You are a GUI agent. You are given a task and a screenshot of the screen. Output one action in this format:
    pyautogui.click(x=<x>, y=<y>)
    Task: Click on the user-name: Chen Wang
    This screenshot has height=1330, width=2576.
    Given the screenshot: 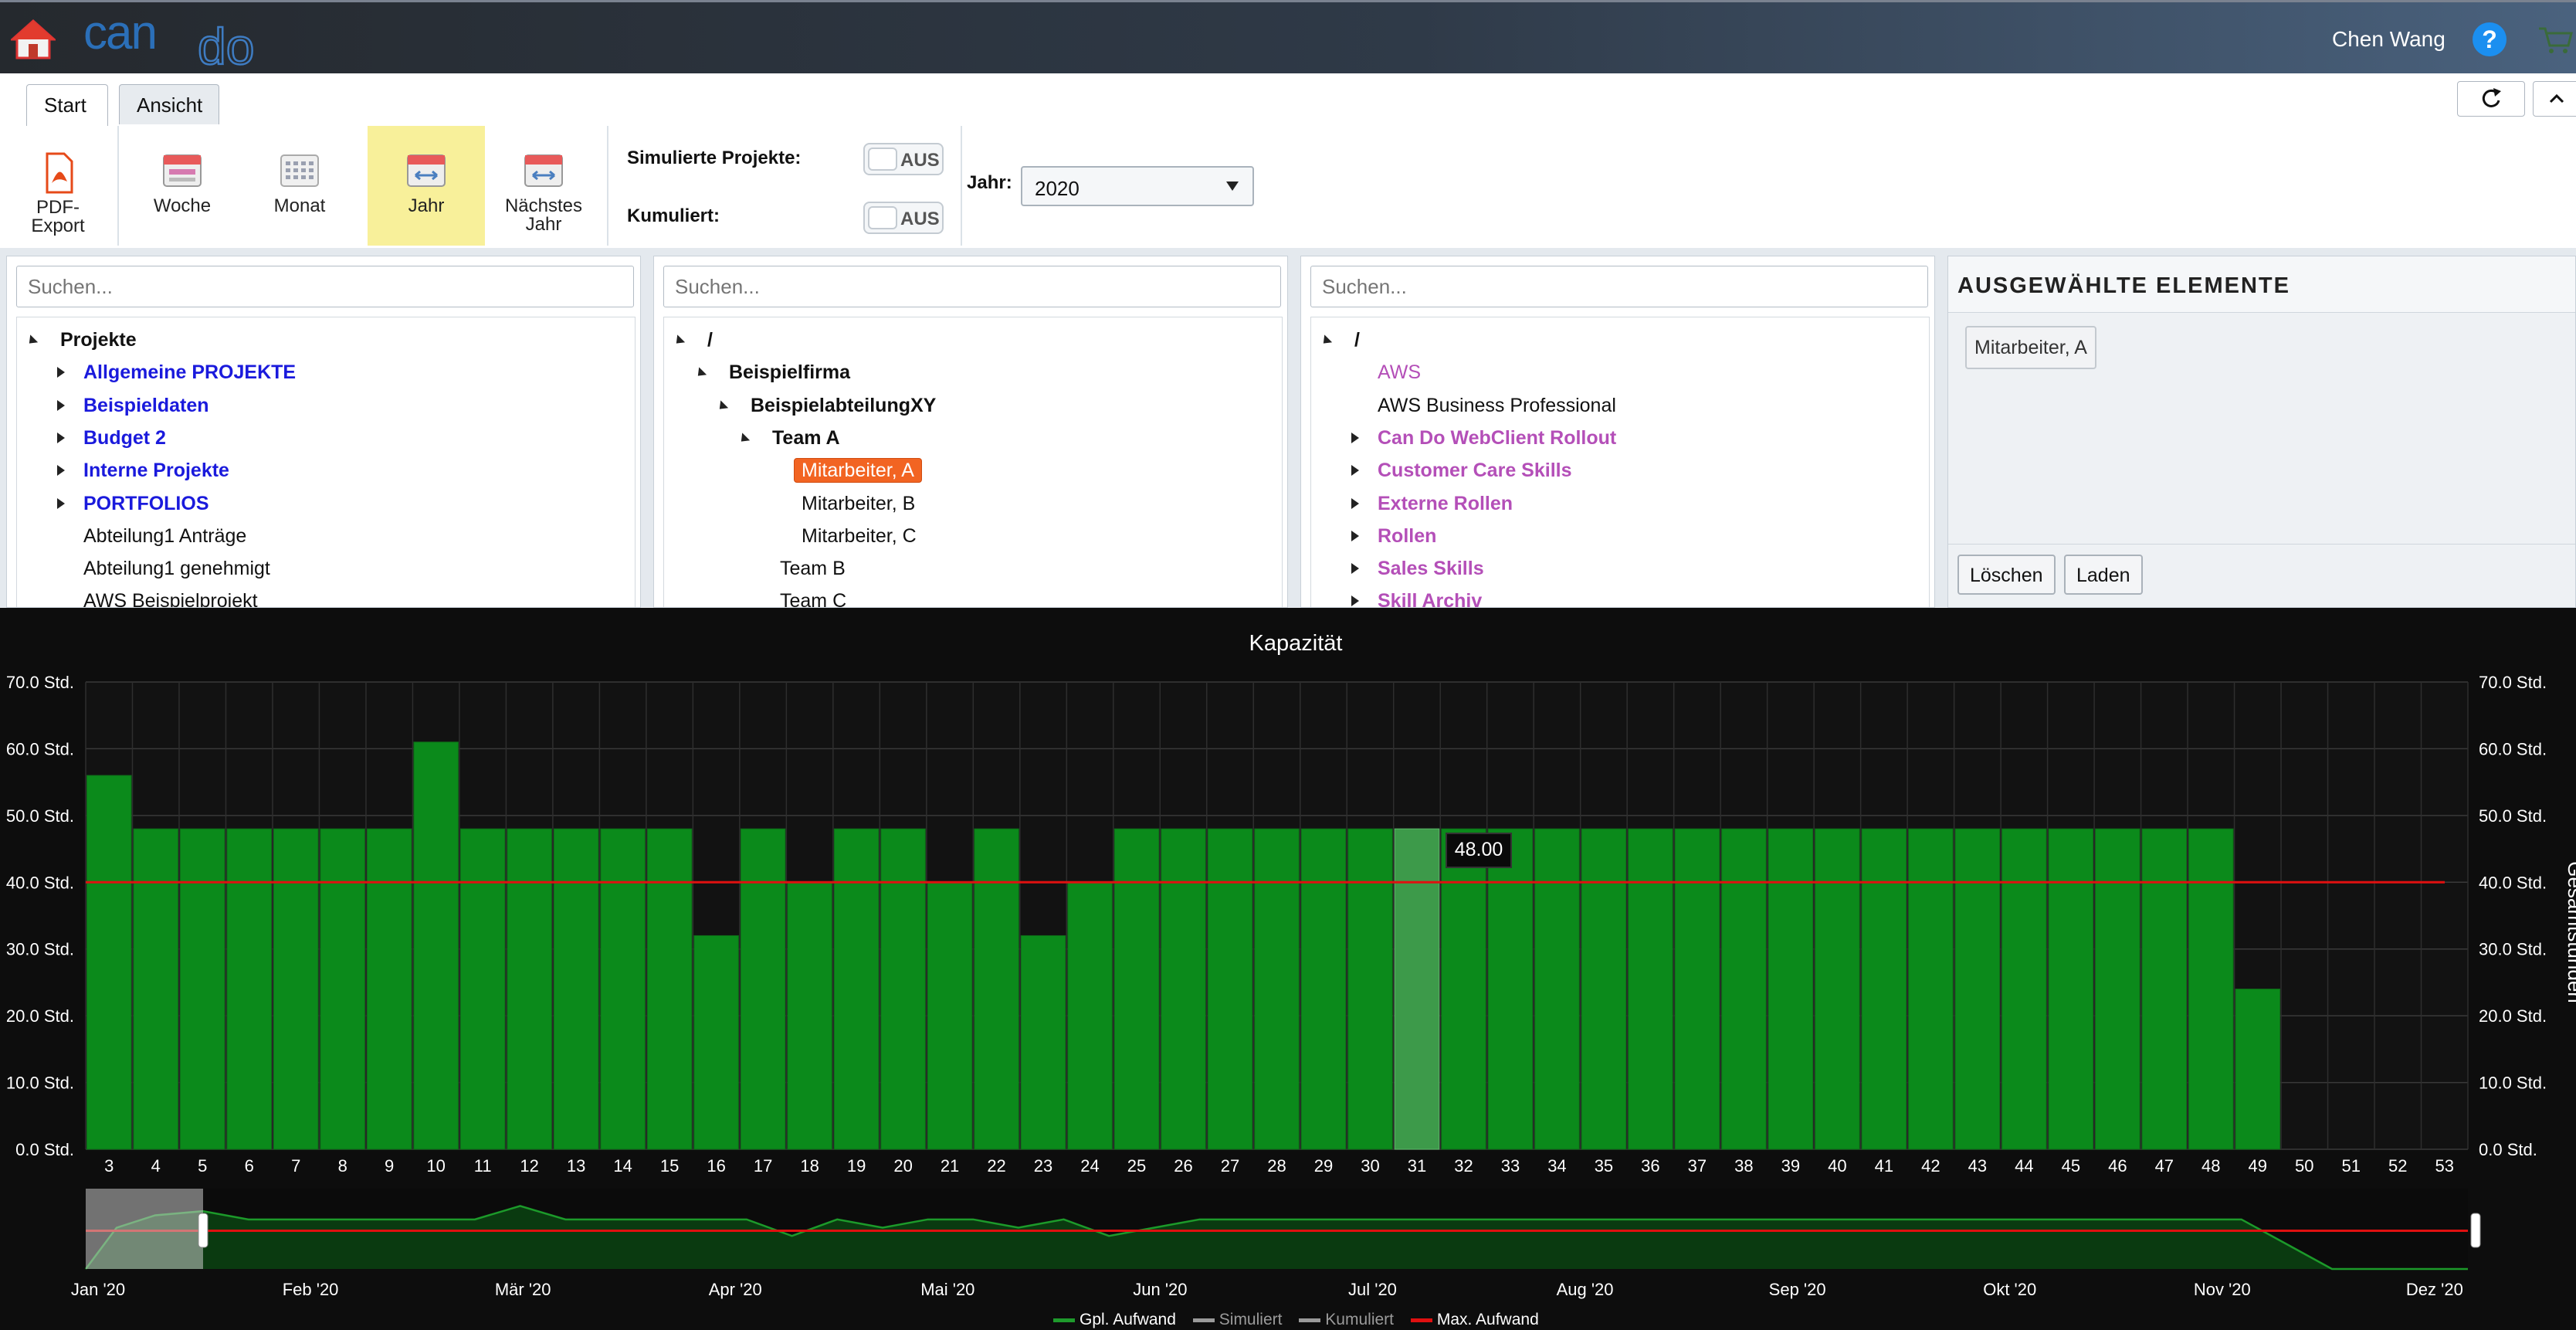 What is the action you would take?
    pyautogui.click(x=2389, y=39)
    